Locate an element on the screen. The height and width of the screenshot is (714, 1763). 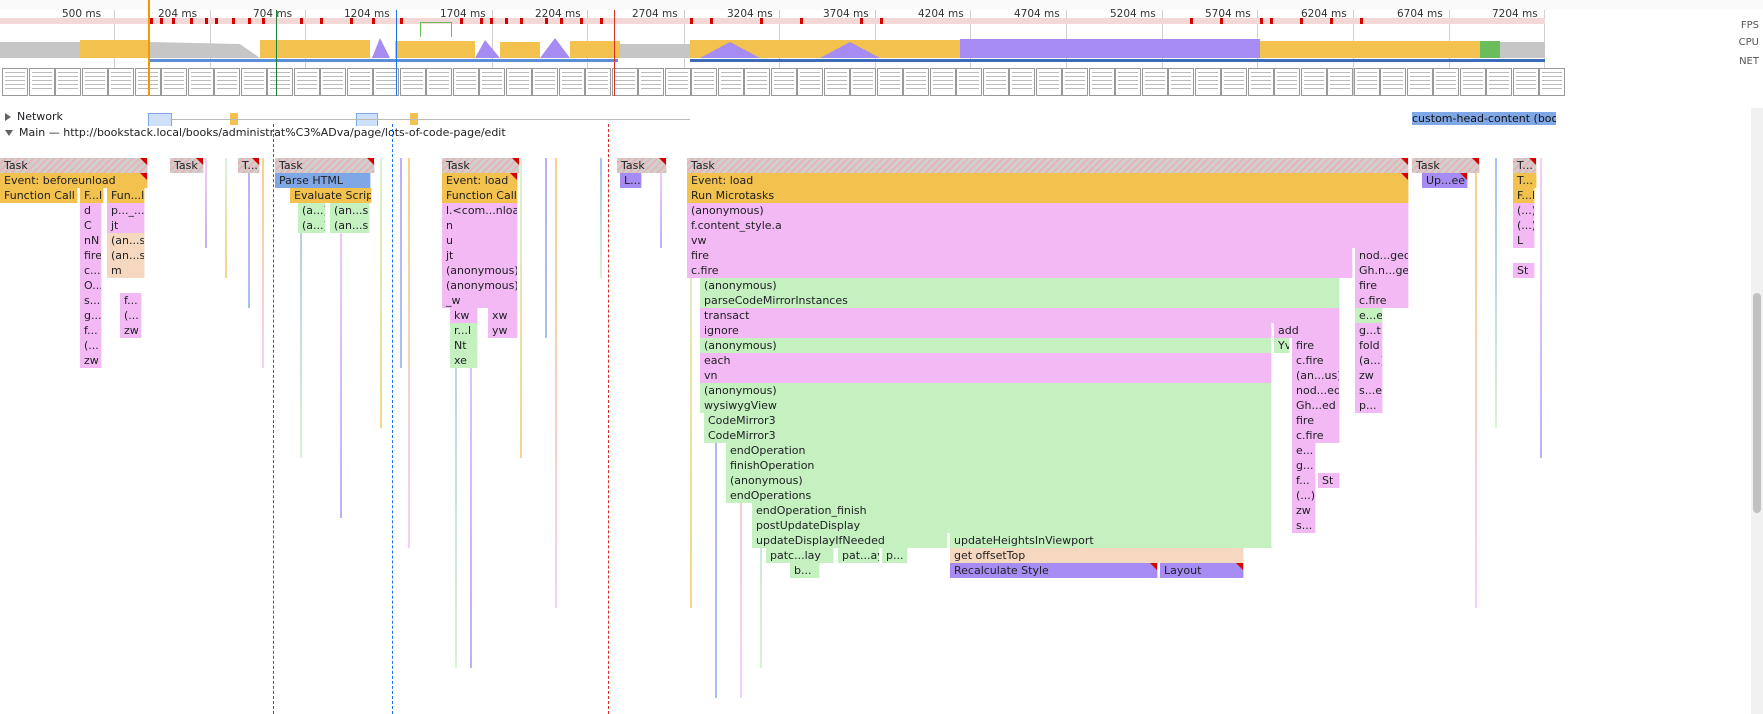
flame-event: e...e is located at coordinates (1369, 315).